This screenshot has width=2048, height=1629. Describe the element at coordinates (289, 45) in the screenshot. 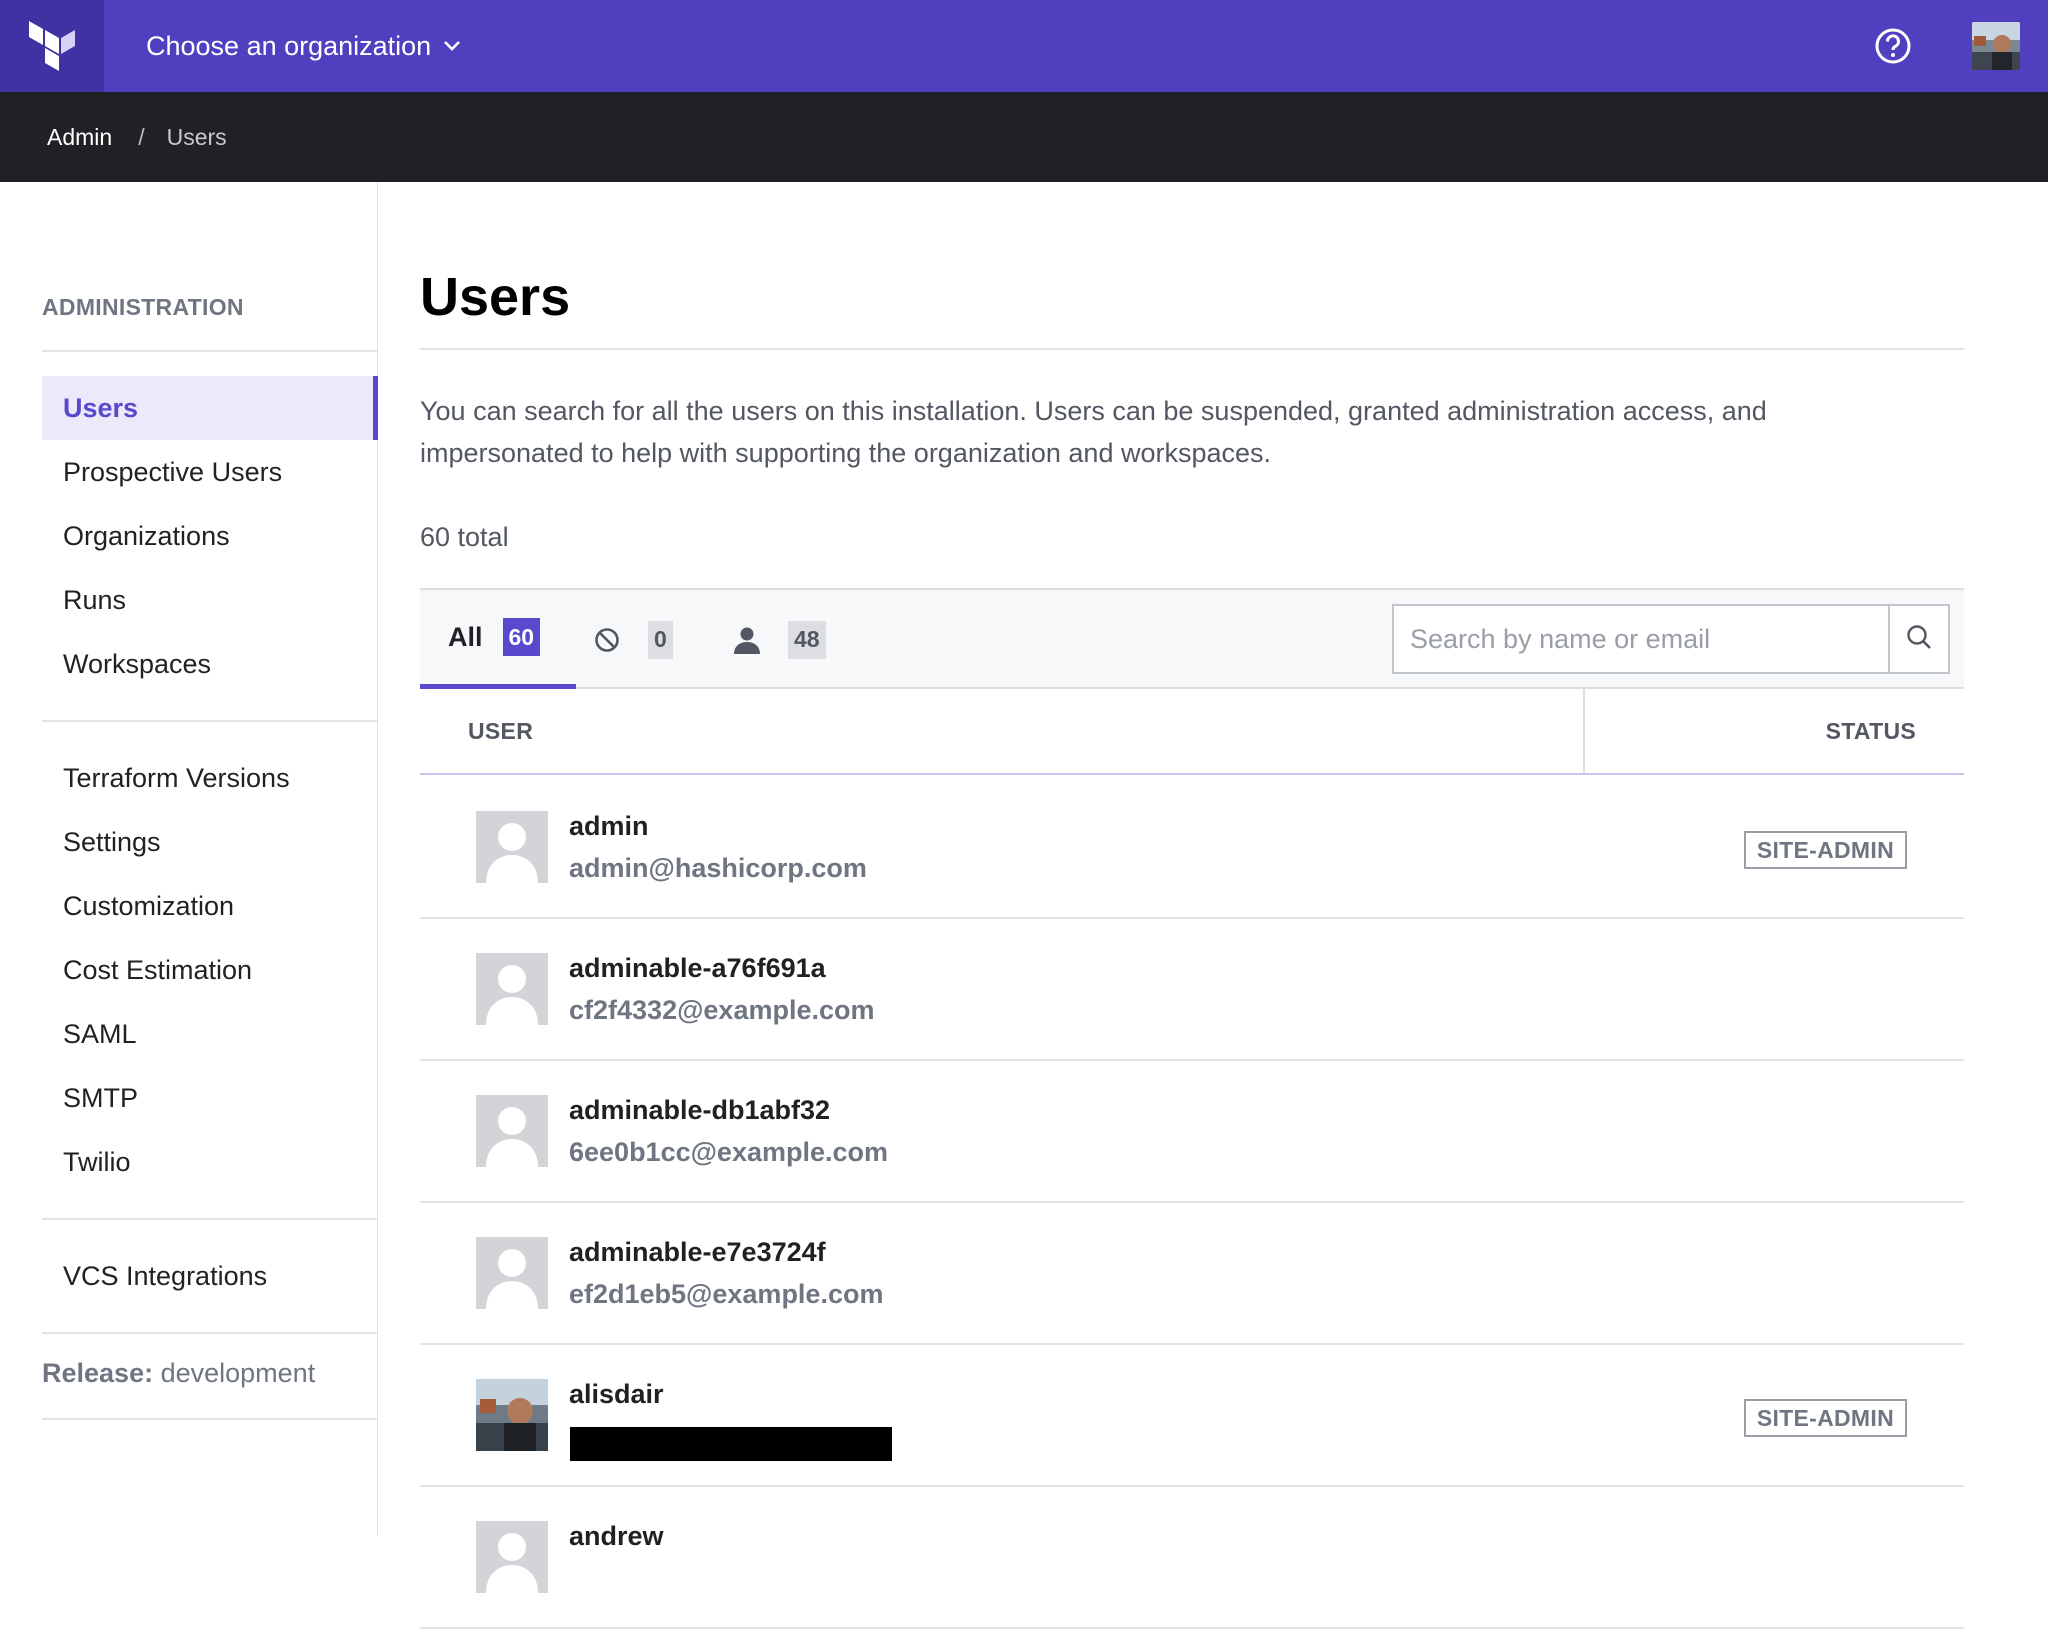

I see `organization-switcher-label: Choose an organization` at that location.